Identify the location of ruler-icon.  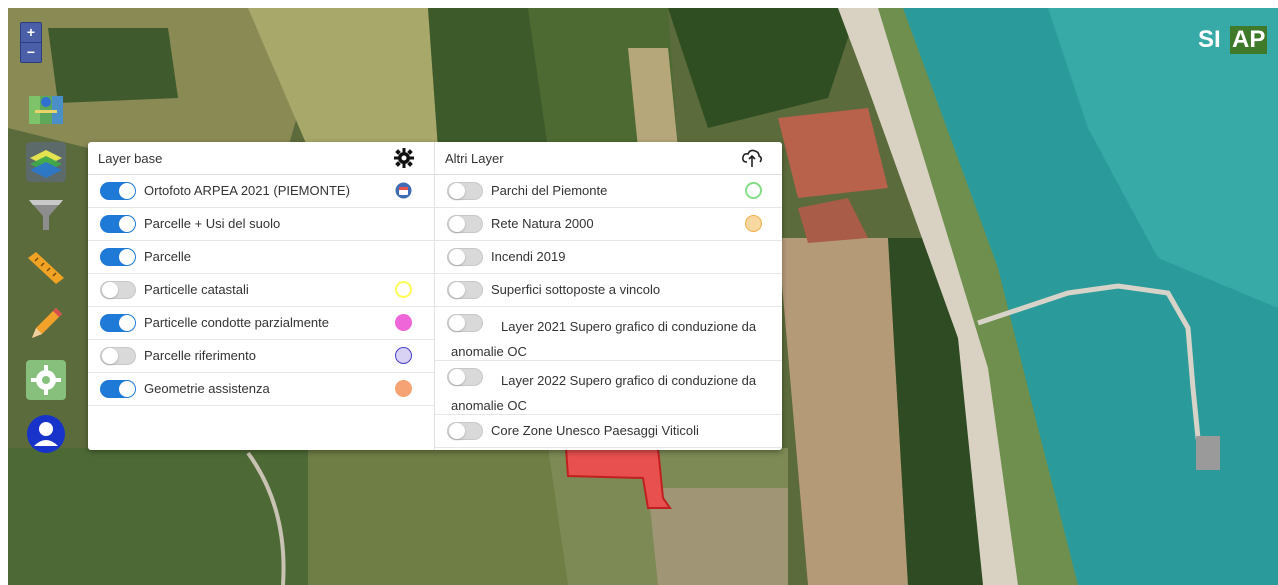
(46, 268).